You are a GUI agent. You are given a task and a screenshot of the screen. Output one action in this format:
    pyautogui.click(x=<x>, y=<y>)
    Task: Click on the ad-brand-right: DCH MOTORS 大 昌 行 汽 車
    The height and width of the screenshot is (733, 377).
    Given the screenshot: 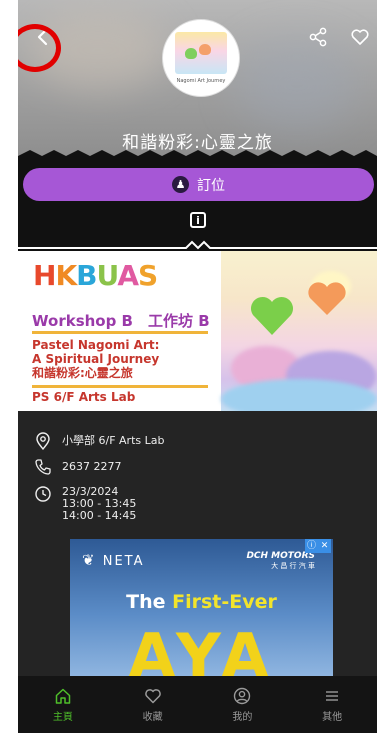 What is the action you would take?
    pyautogui.click(x=280, y=560)
    